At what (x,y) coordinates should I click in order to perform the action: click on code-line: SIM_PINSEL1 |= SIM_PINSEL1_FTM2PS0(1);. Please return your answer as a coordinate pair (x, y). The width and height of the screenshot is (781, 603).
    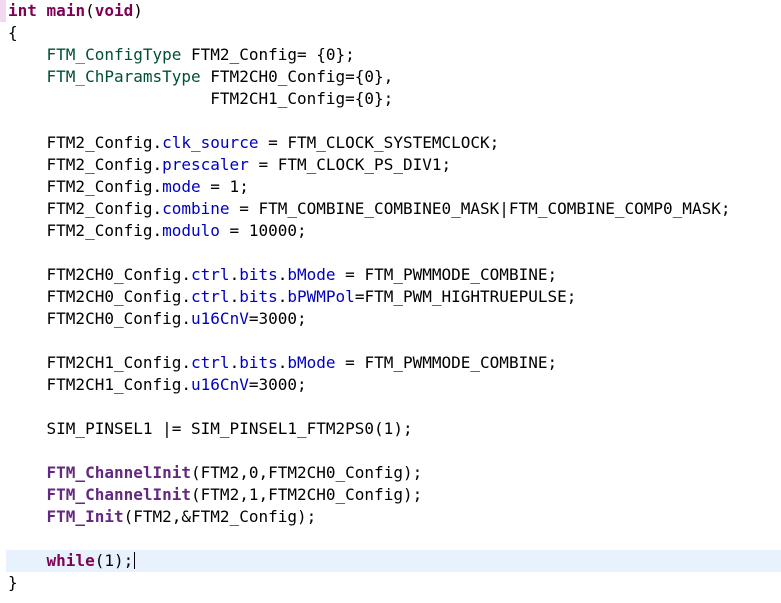
    Looking at the image, I should click on (394, 429).